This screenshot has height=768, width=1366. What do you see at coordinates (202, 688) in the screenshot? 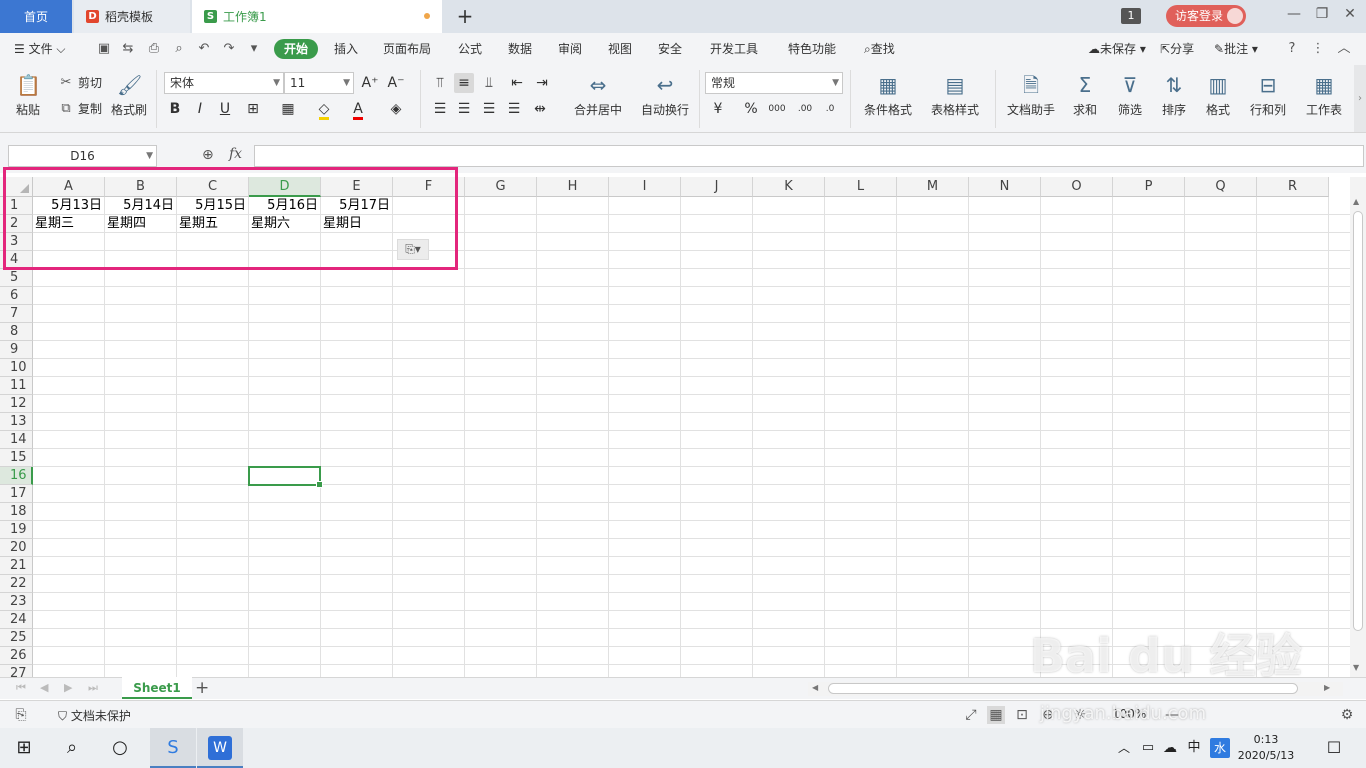
I see `add-sheet-button: +` at bounding box center [202, 688].